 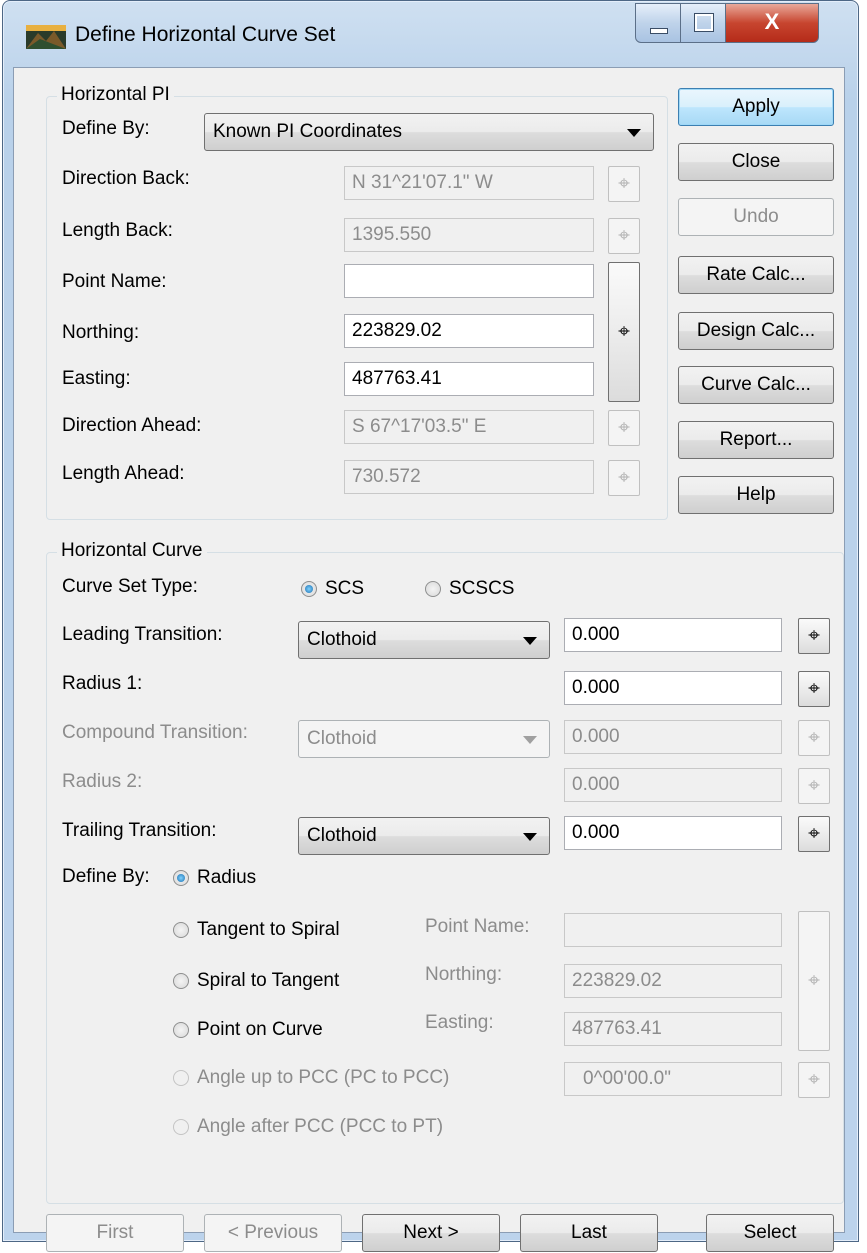 I want to click on direction-ahead-pick-button: ⌖, so click(x=624, y=428).